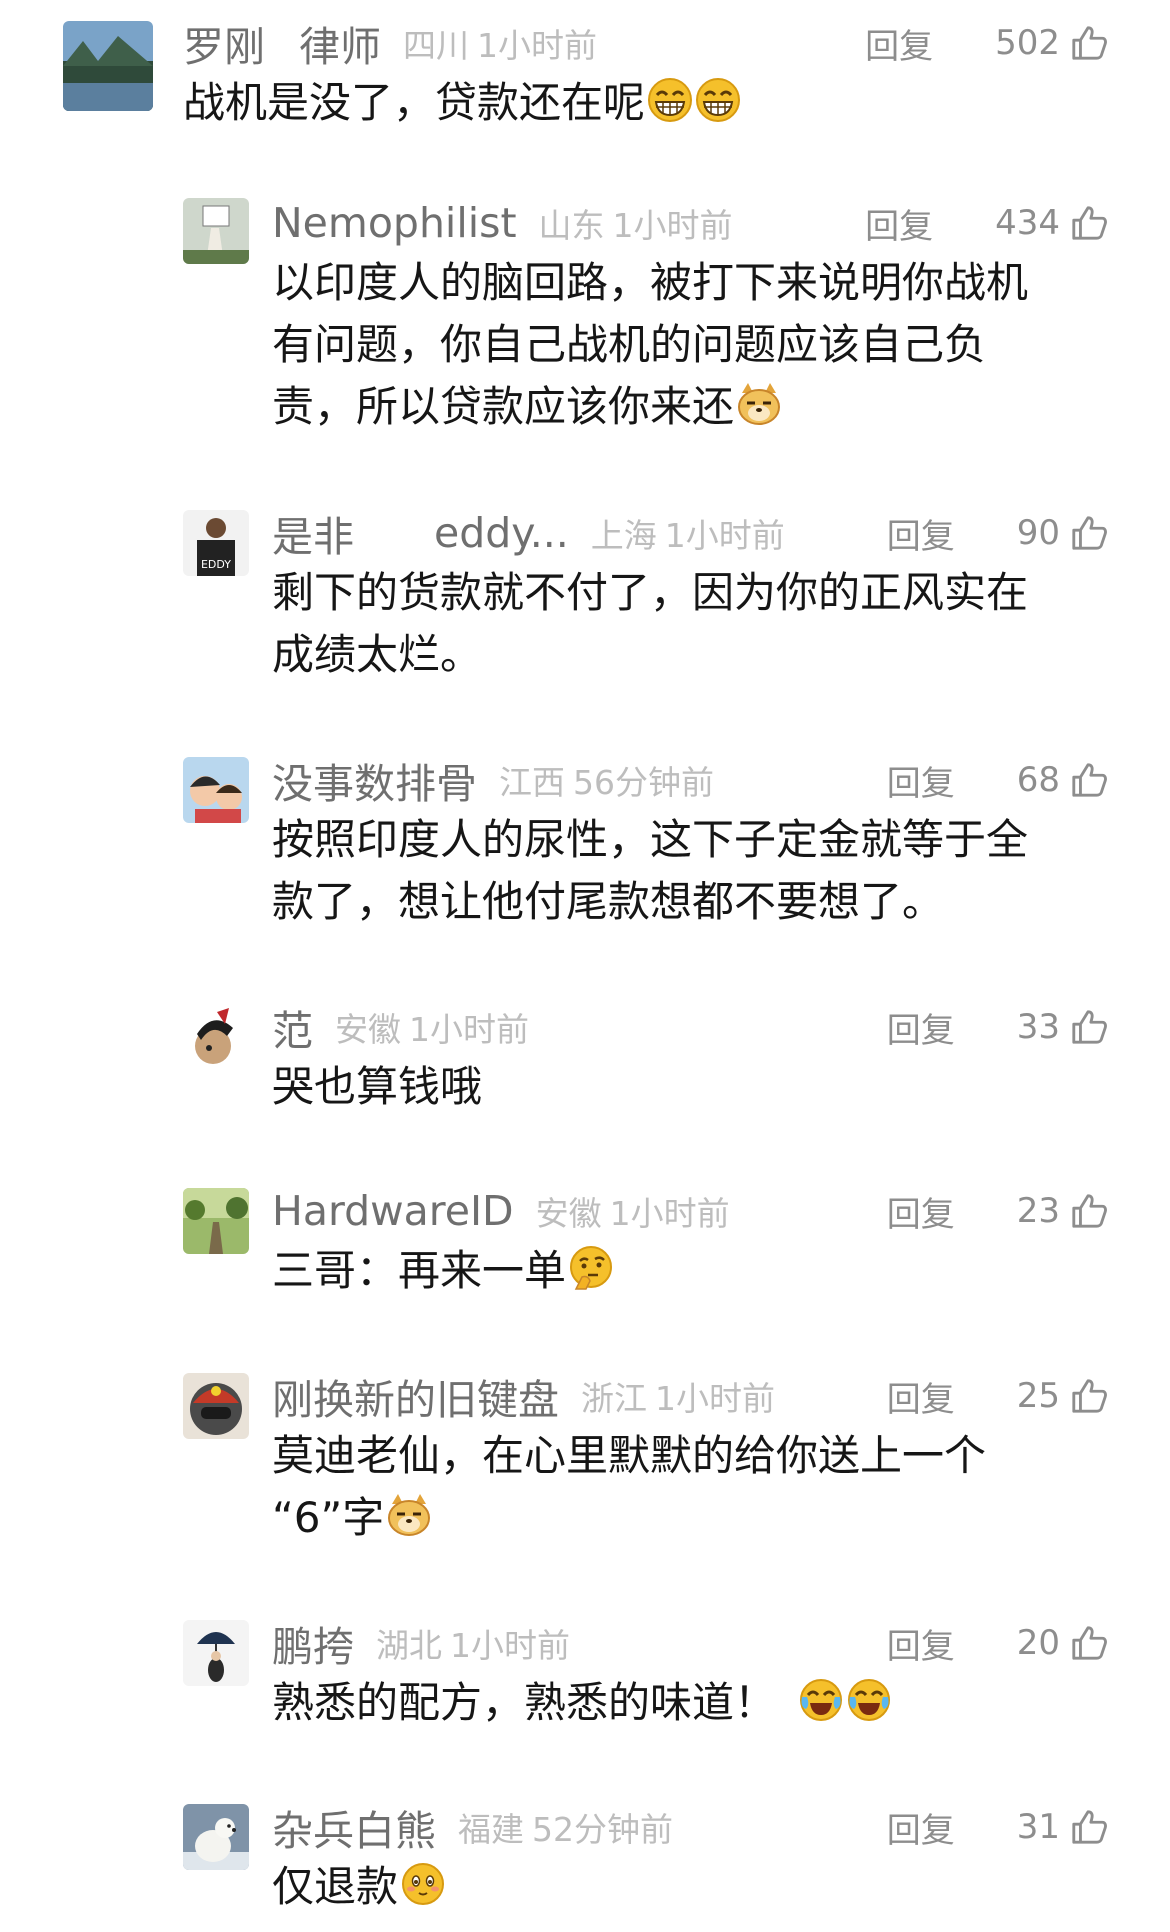 The width and height of the screenshot is (1170, 1932). What do you see at coordinates (414, 102) in the screenshot?
I see `comment-line: 战机是没了，贷款还在呢` at bounding box center [414, 102].